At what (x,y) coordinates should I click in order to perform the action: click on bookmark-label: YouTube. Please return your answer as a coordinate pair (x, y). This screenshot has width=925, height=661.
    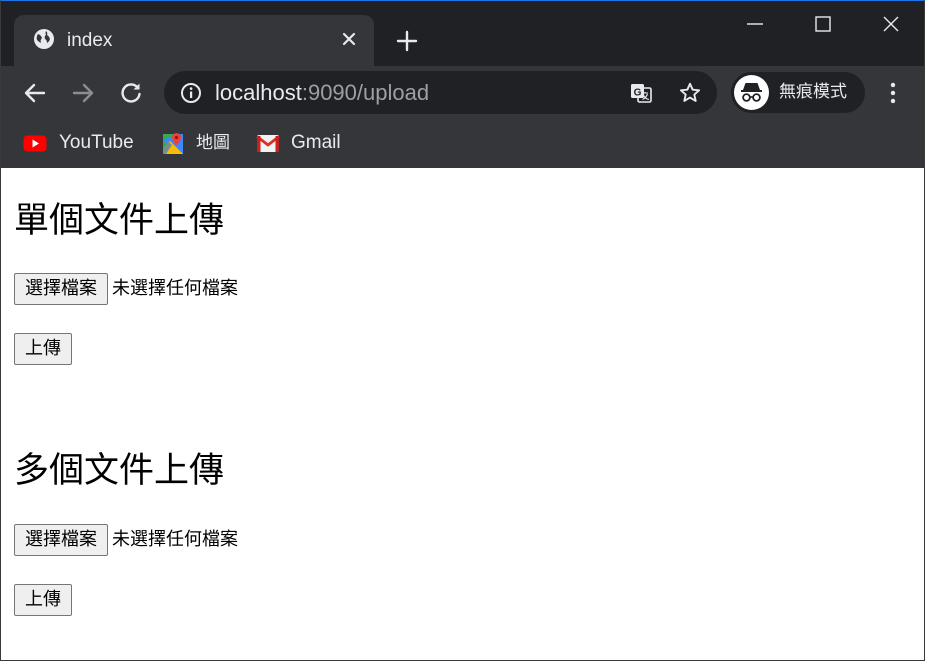
    Looking at the image, I should click on (96, 142).